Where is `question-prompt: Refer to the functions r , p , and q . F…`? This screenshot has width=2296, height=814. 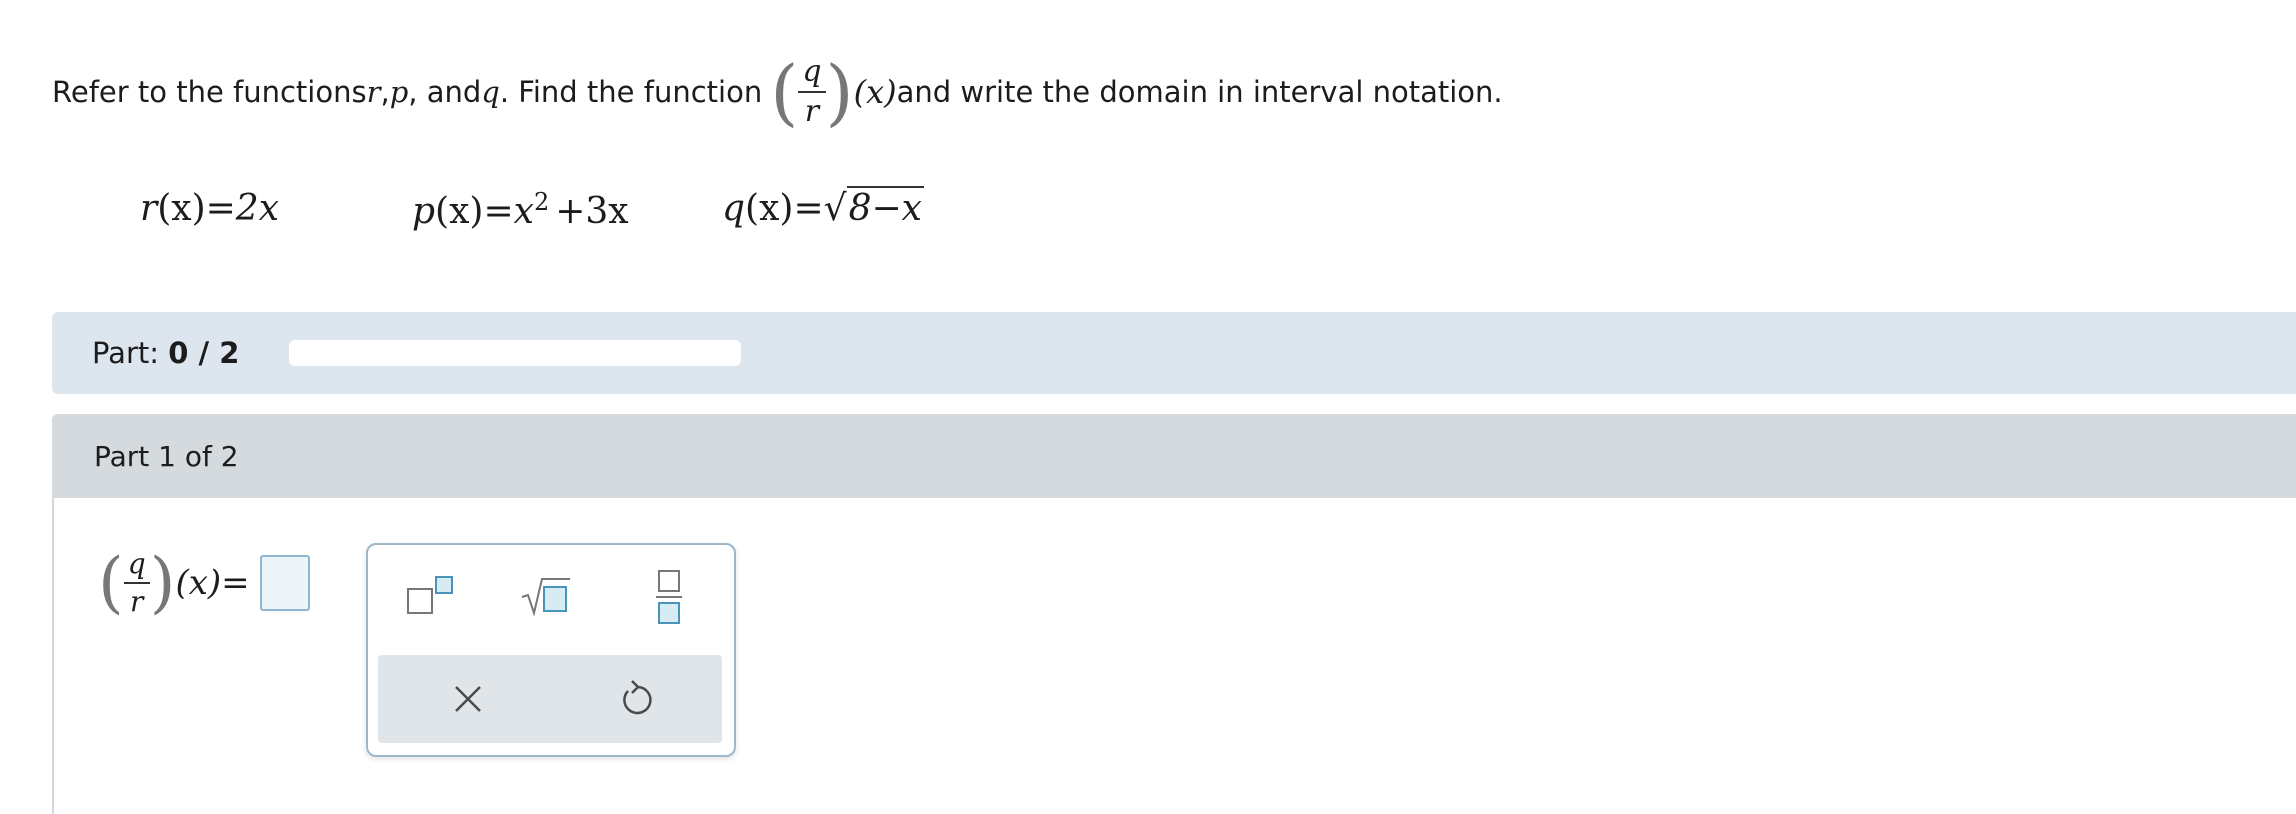
question-prompt: Refer to the functions r , p , and q . F… is located at coordinates (777, 92).